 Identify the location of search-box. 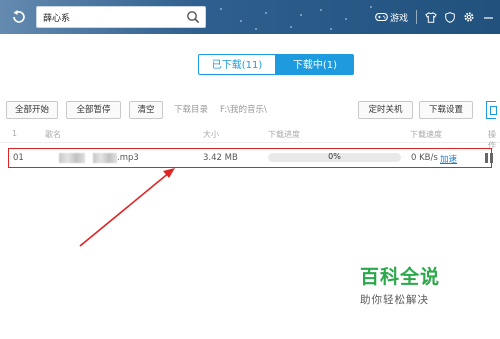
(121, 17).